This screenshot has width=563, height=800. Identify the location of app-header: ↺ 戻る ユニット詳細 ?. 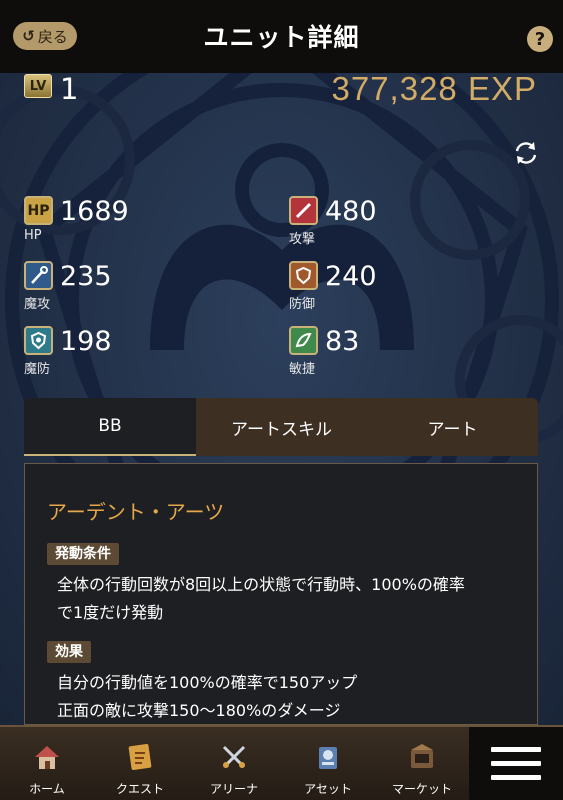
(281, 36).